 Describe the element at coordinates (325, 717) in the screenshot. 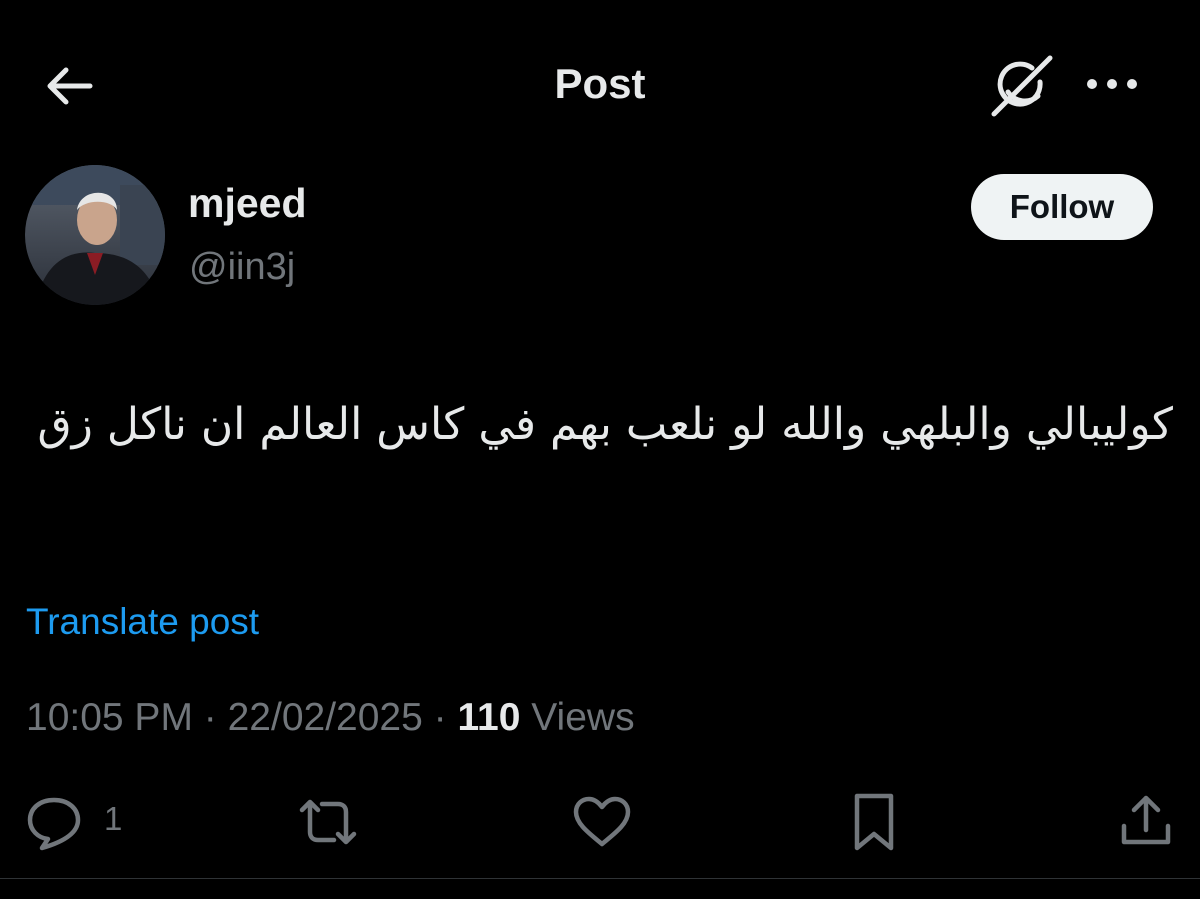

I see `post-date: 22/02/2025` at that location.